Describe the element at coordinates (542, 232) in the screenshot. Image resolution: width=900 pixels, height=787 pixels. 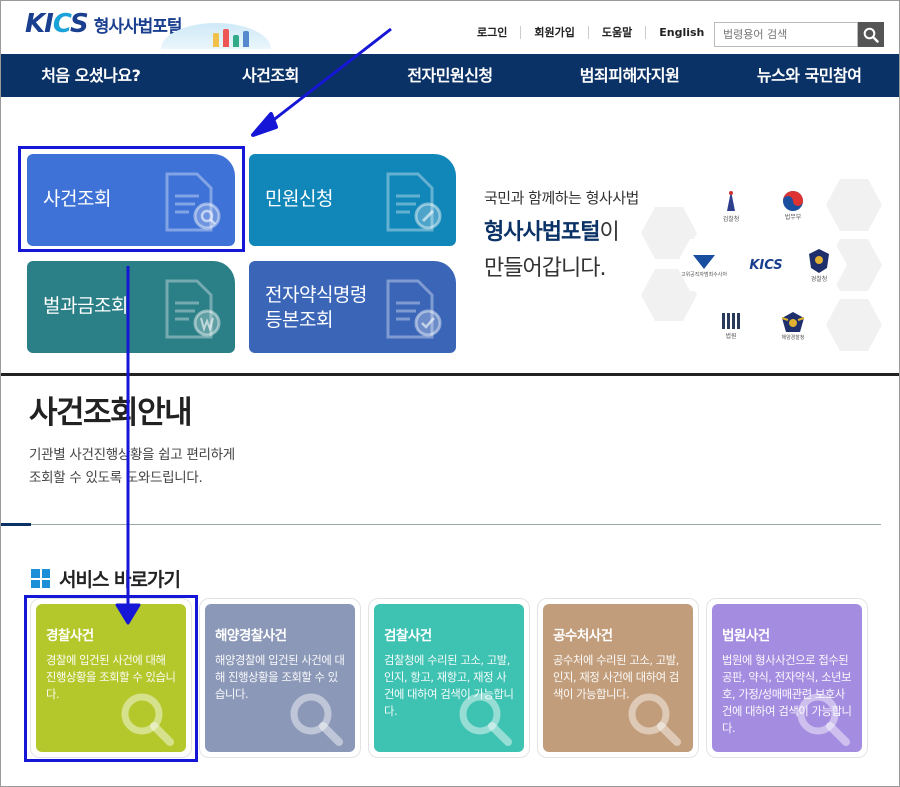
I see `promo-brand: 형사사법포털` at that location.